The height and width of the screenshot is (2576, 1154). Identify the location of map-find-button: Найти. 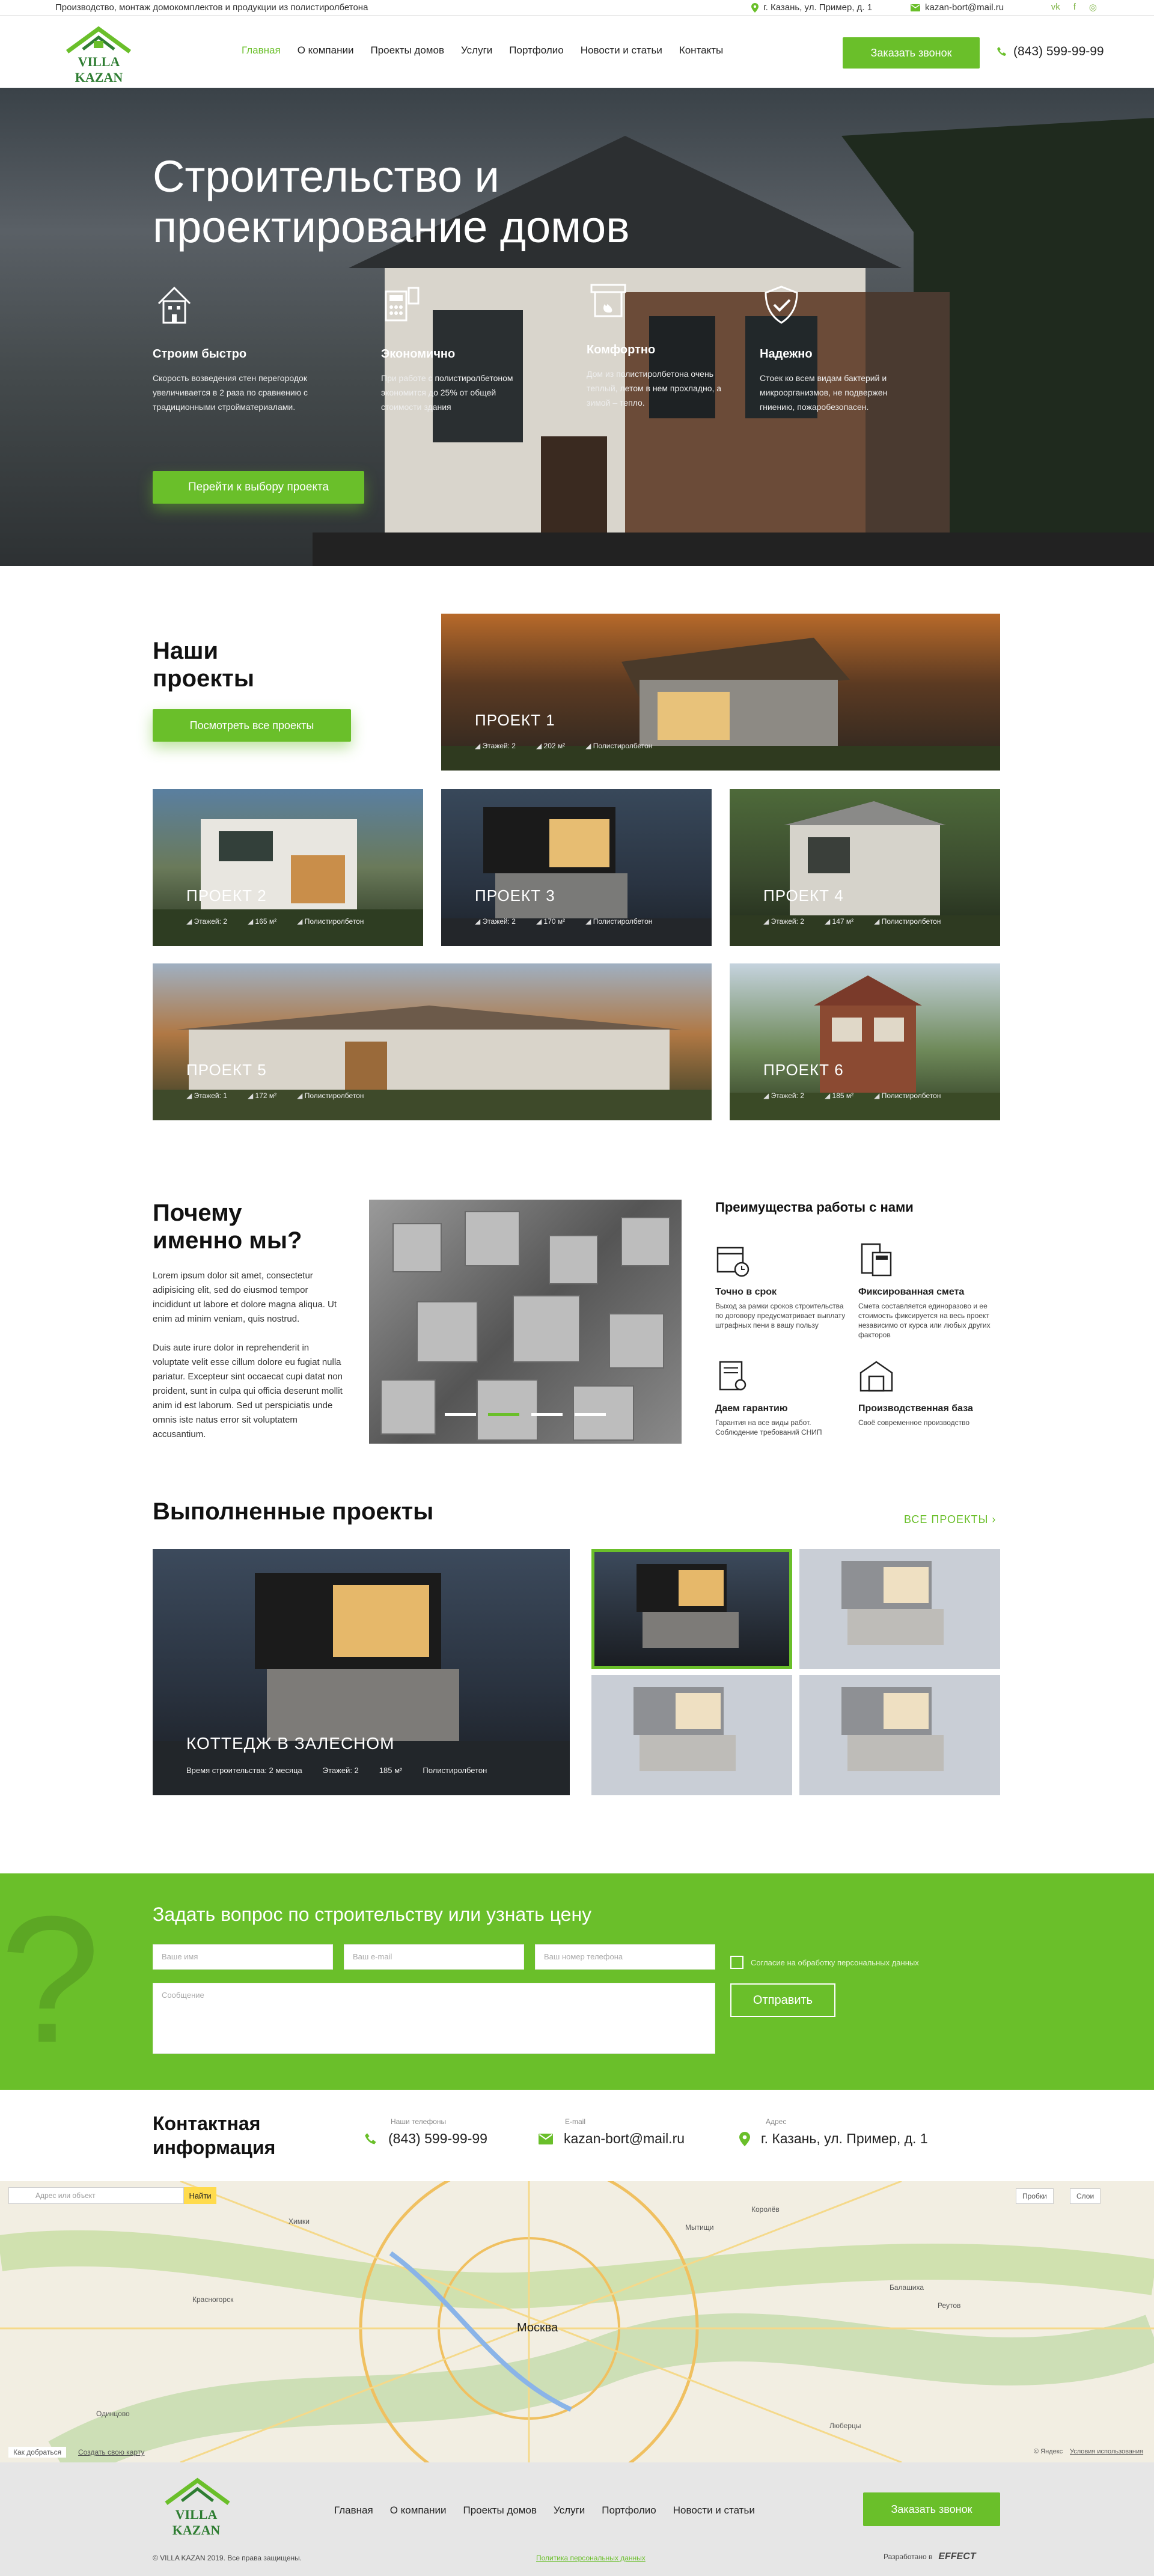
(200, 2195).